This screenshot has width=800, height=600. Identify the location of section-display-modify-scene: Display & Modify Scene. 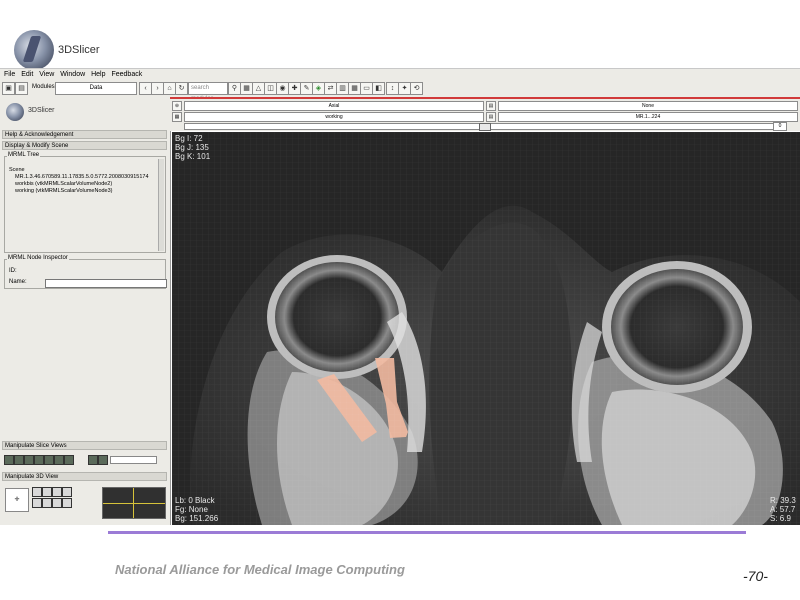
(84, 145).